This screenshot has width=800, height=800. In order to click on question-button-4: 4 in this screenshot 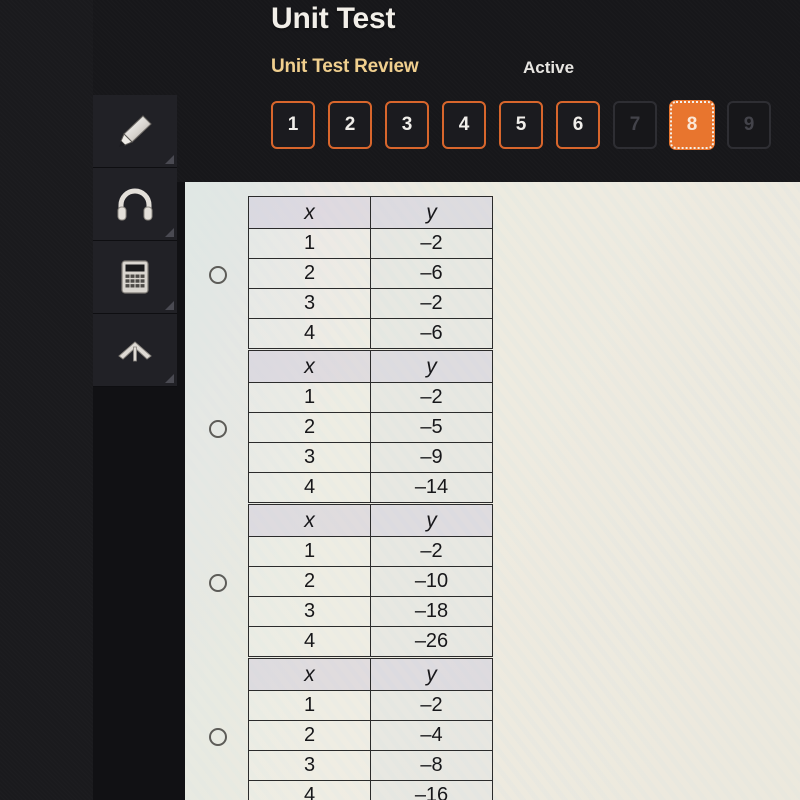, I will do `click(464, 125)`.